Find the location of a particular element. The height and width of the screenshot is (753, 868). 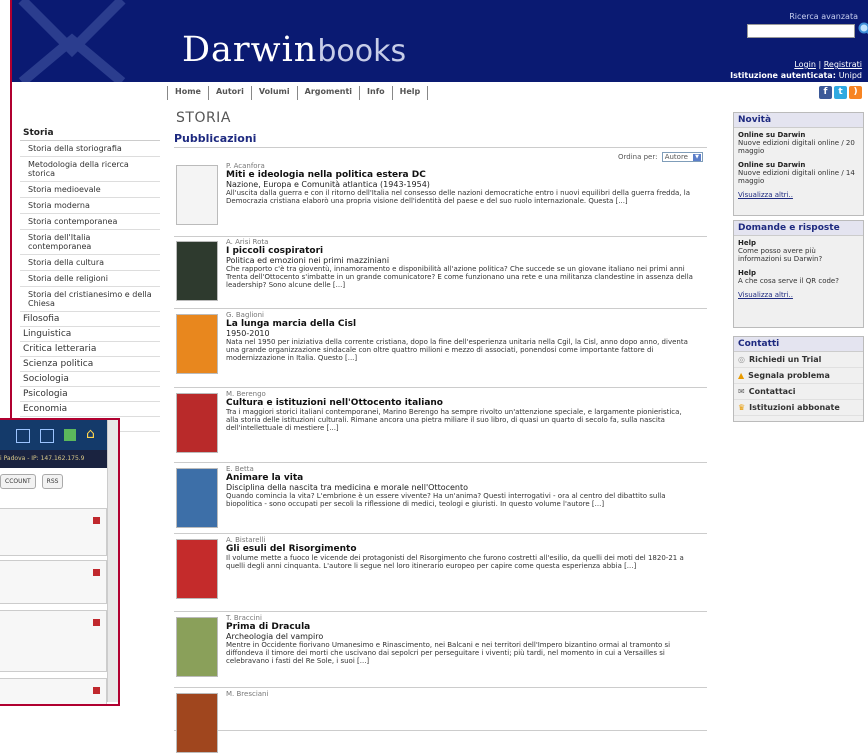

book-author: G. Baglioni is located at coordinates (461, 315).